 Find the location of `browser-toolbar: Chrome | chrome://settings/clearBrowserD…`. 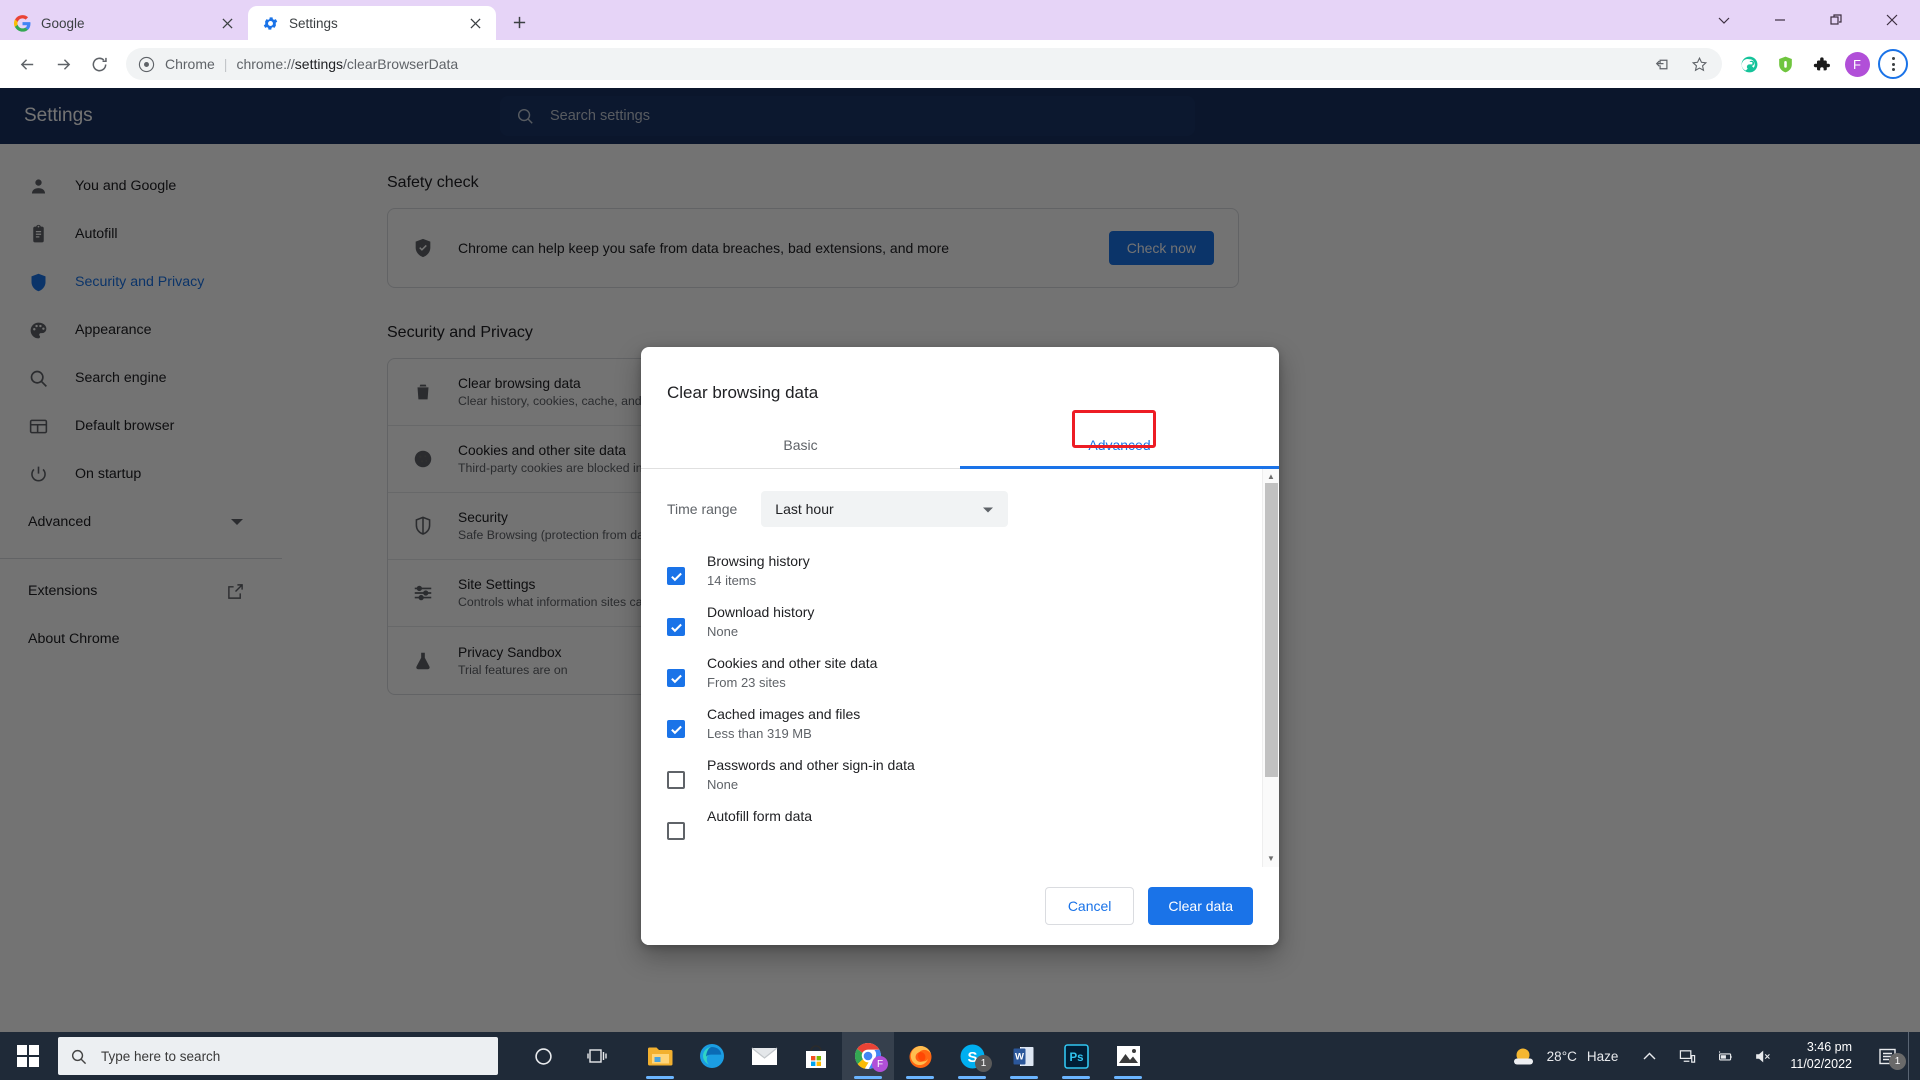

browser-toolbar: Chrome | chrome://settings/clearBrowserD… is located at coordinates (960, 64).